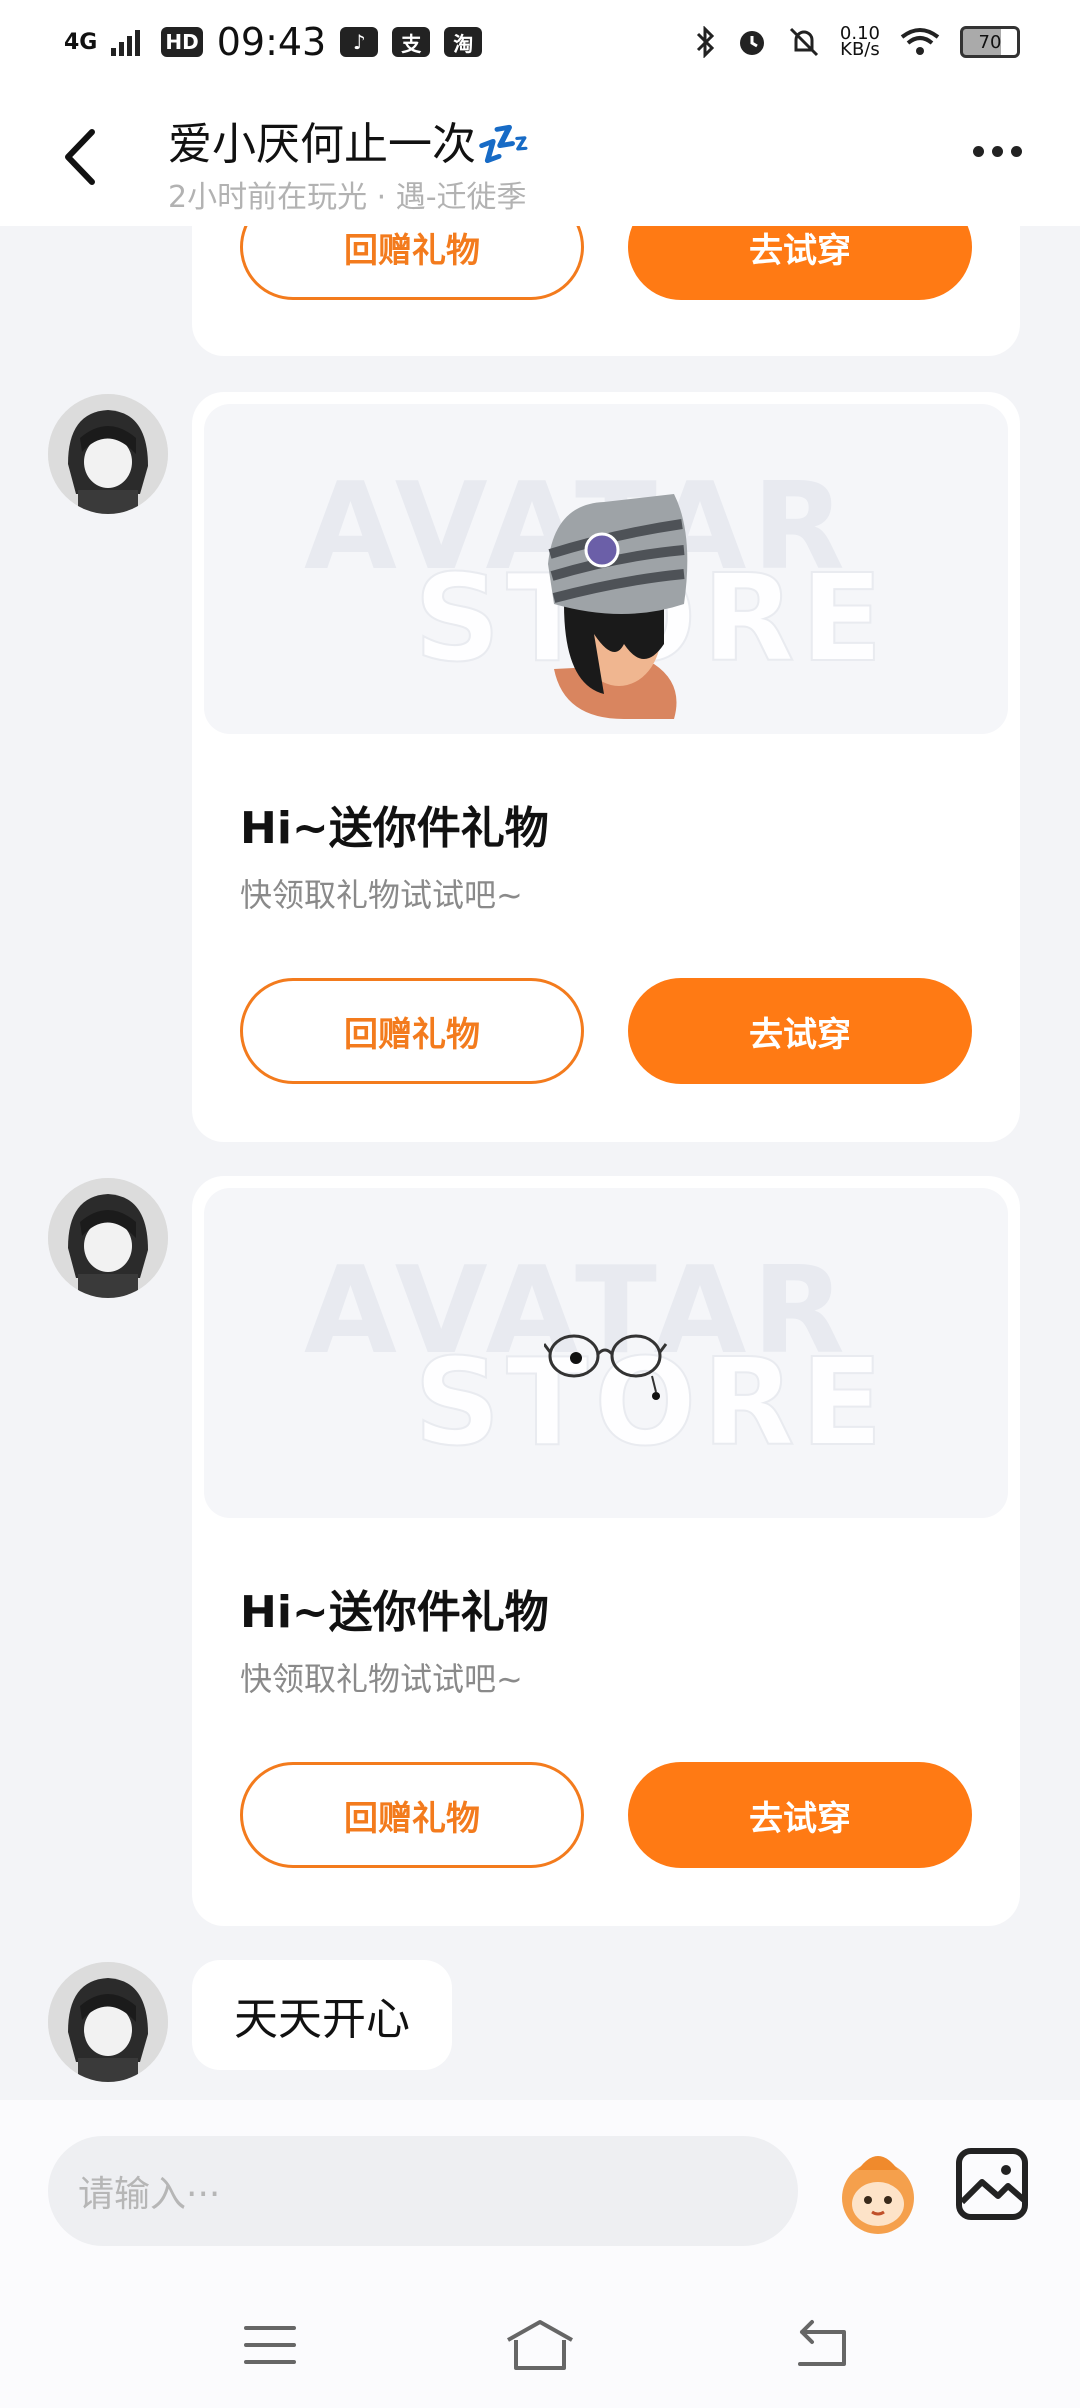 The width and height of the screenshot is (1080, 2408). What do you see at coordinates (270, 2345) in the screenshot?
I see `menu-icon` at bounding box center [270, 2345].